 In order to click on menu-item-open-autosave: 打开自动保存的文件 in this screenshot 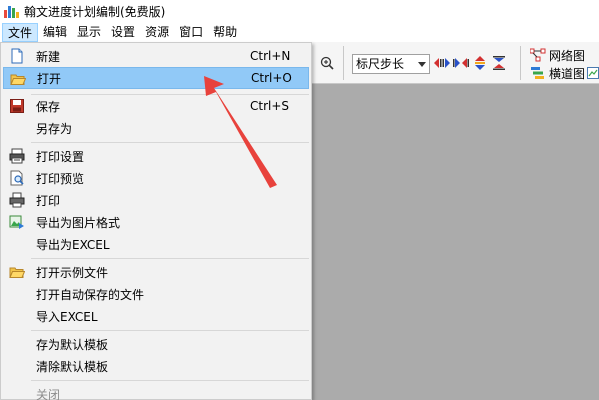, I will do `click(156, 294)`.